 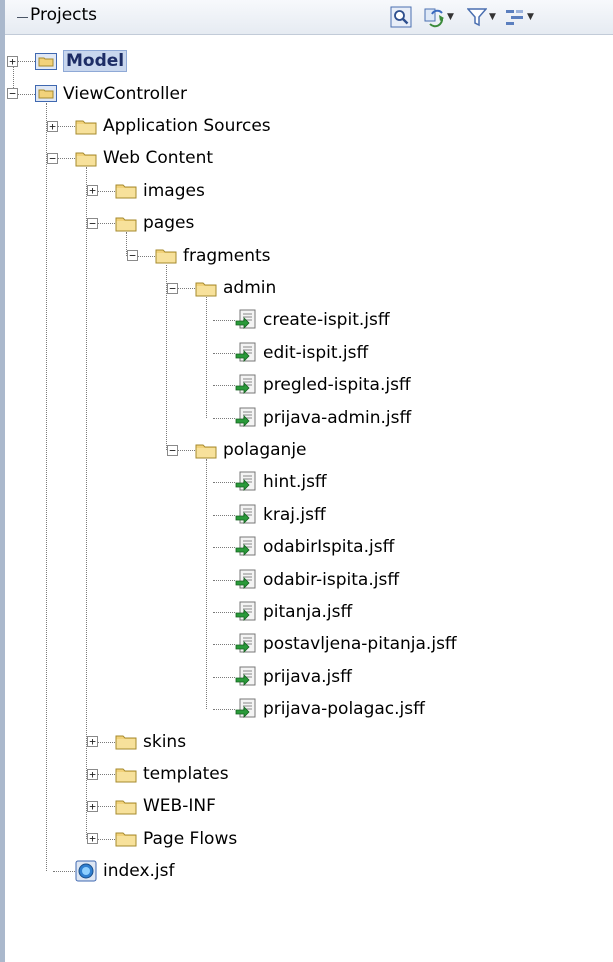 I want to click on tree-node: kraj.jsff, so click(x=280, y=515).